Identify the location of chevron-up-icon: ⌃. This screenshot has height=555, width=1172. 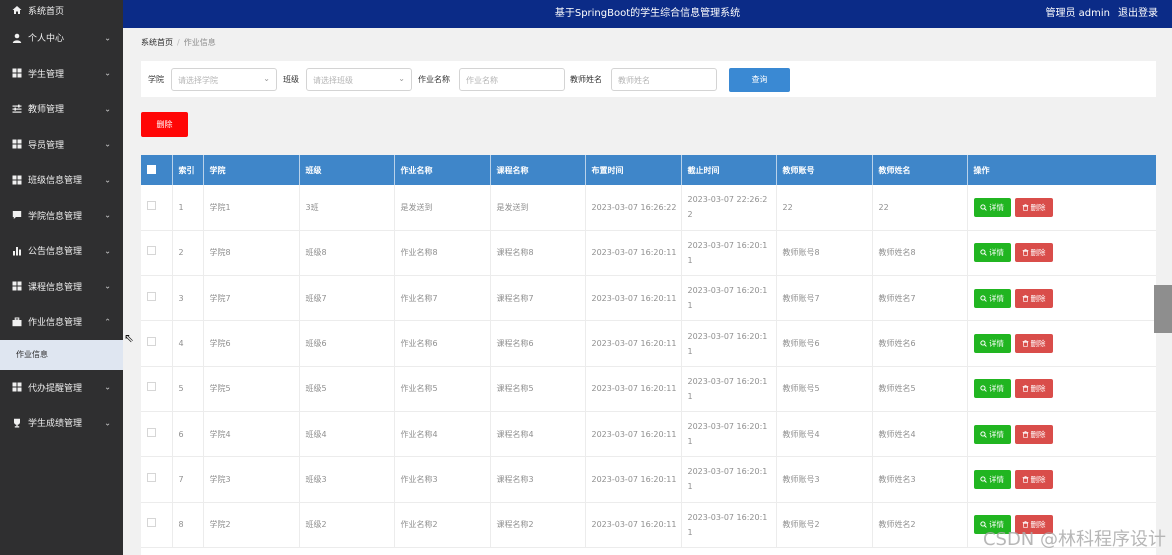
(107, 322).